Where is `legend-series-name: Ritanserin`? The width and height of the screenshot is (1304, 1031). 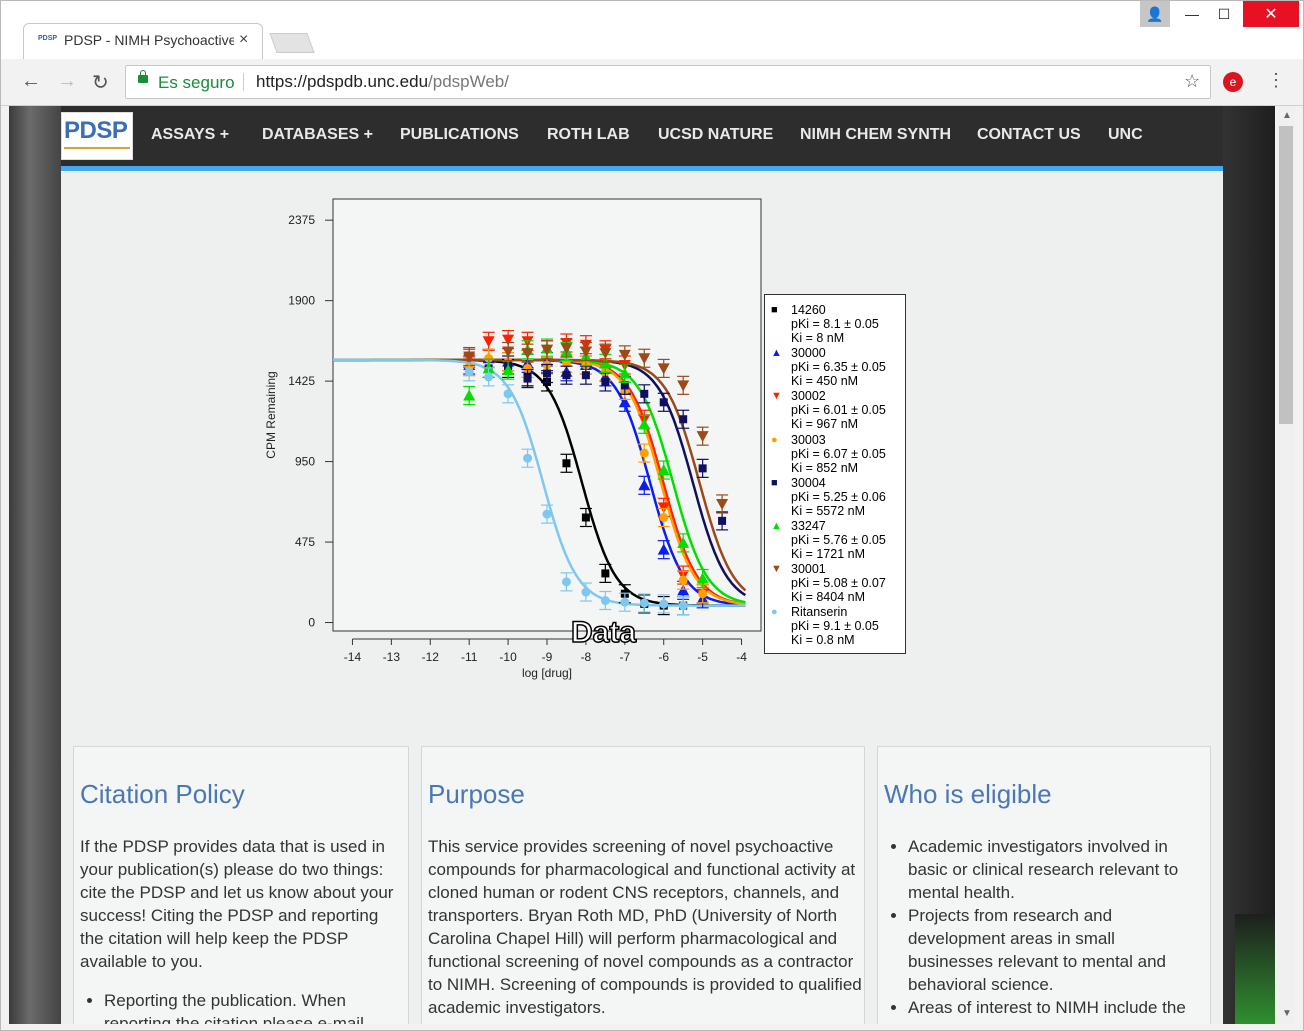 legend-series-name: Ritanserin is located at coordinates (819, 612).